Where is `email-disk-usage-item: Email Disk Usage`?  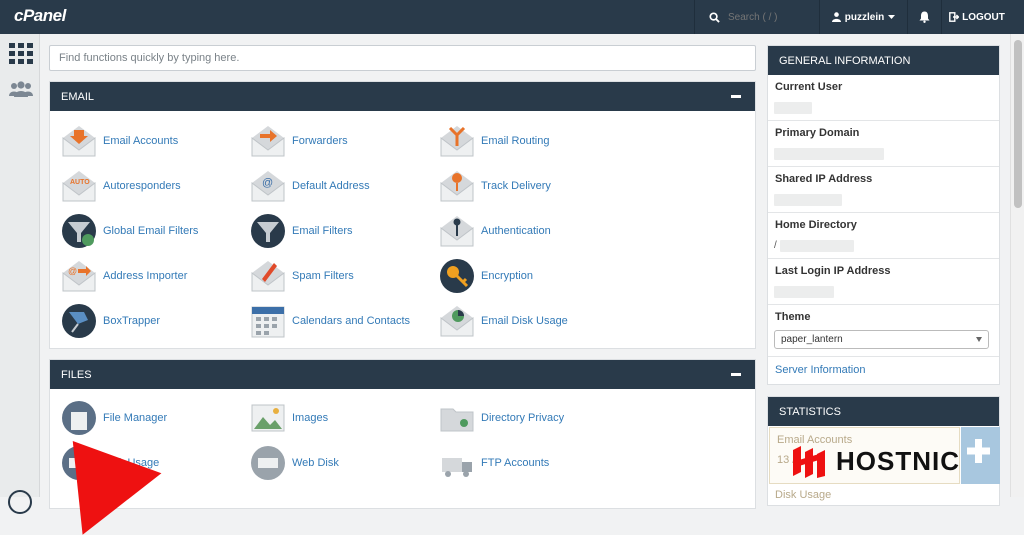
email-disk-usage-item: Email Disk Usage is located at coordinates (530, 321).